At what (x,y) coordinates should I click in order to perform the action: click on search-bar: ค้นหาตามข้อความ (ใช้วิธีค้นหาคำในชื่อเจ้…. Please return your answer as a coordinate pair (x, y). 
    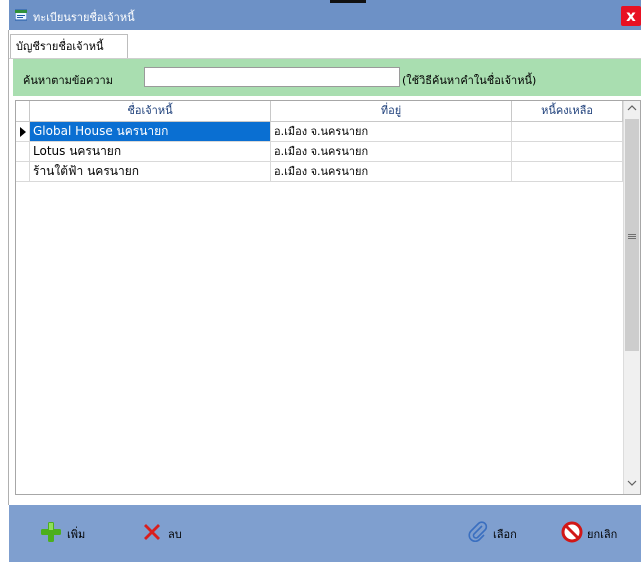
    Looking at the image, I should click on (327, 77).